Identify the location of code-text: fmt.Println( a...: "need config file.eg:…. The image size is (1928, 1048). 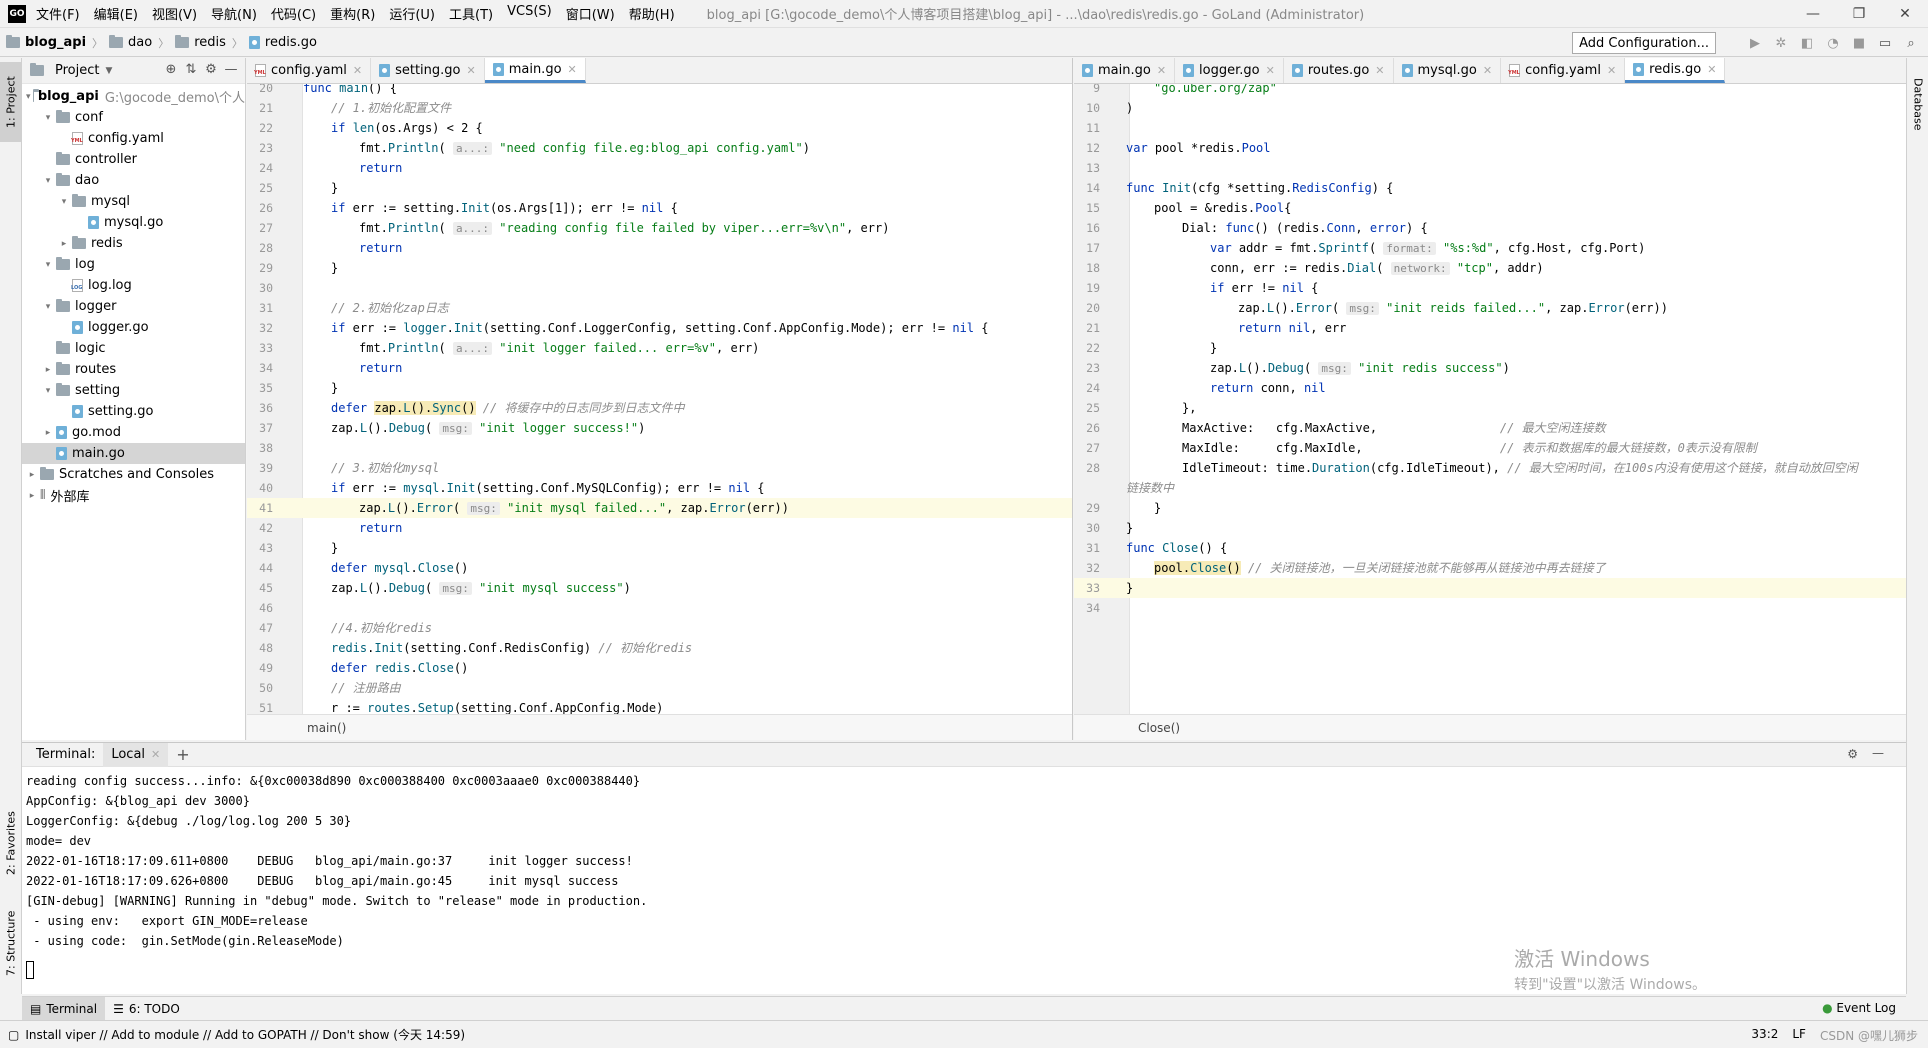
(584, 148).